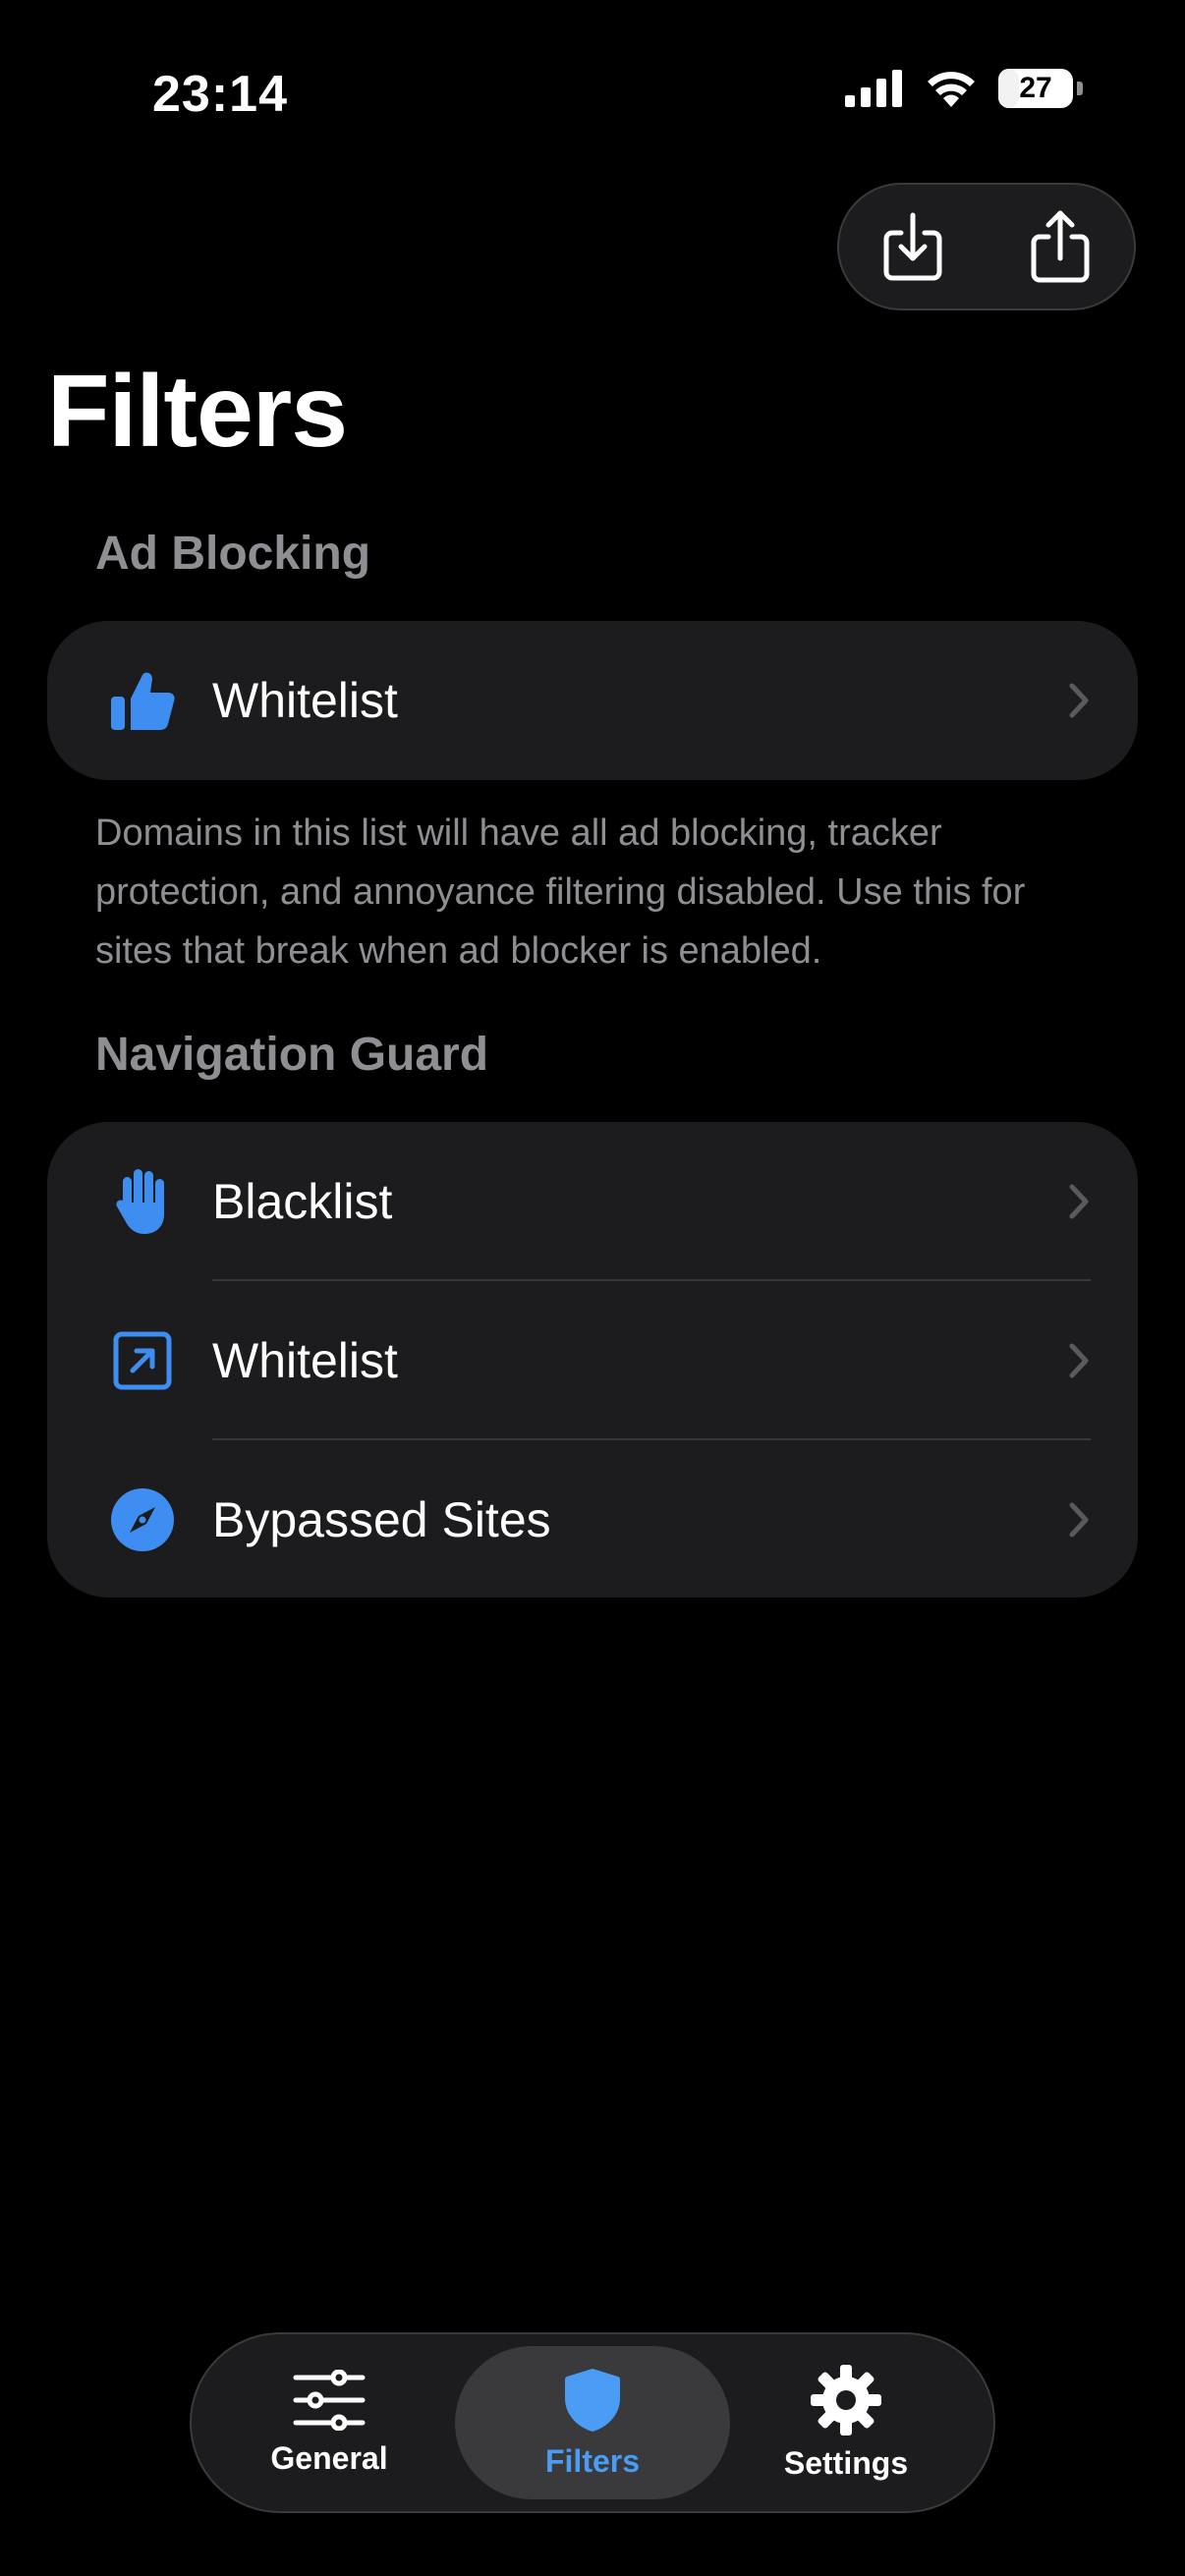 This screenshot has width=1185, height=2576. What do you see at coordinates (1009, 88) in the screenshot?
I see `battery-fill` at bounding box center [1009, 88].